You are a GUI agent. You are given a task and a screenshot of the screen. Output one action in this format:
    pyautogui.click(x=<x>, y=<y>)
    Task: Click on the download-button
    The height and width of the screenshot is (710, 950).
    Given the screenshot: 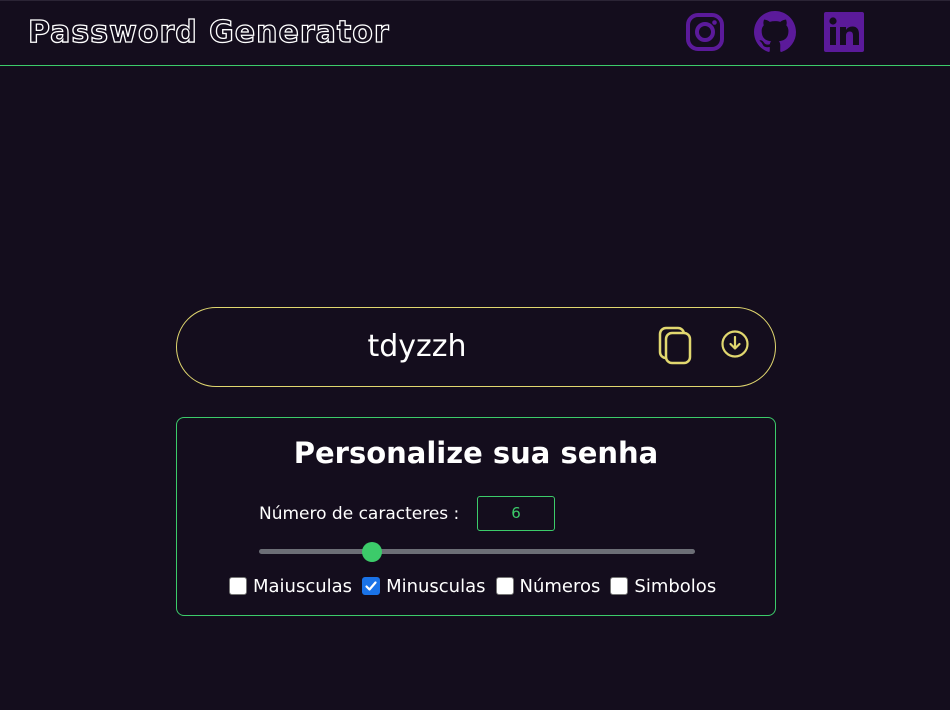 What is the action you would take?
    pyautogui.click(x=735, y=346)
    